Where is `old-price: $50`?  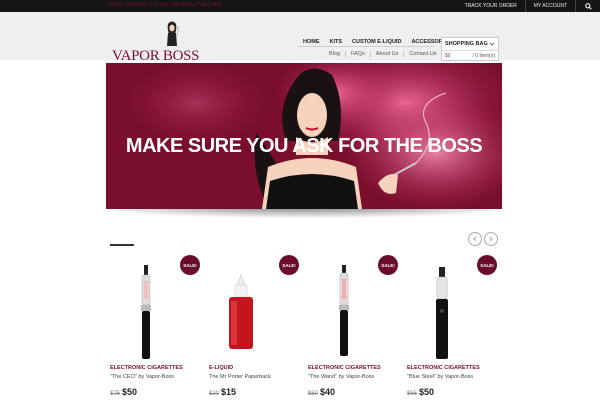 old-price: $50 is located at coordinates (313, 394).